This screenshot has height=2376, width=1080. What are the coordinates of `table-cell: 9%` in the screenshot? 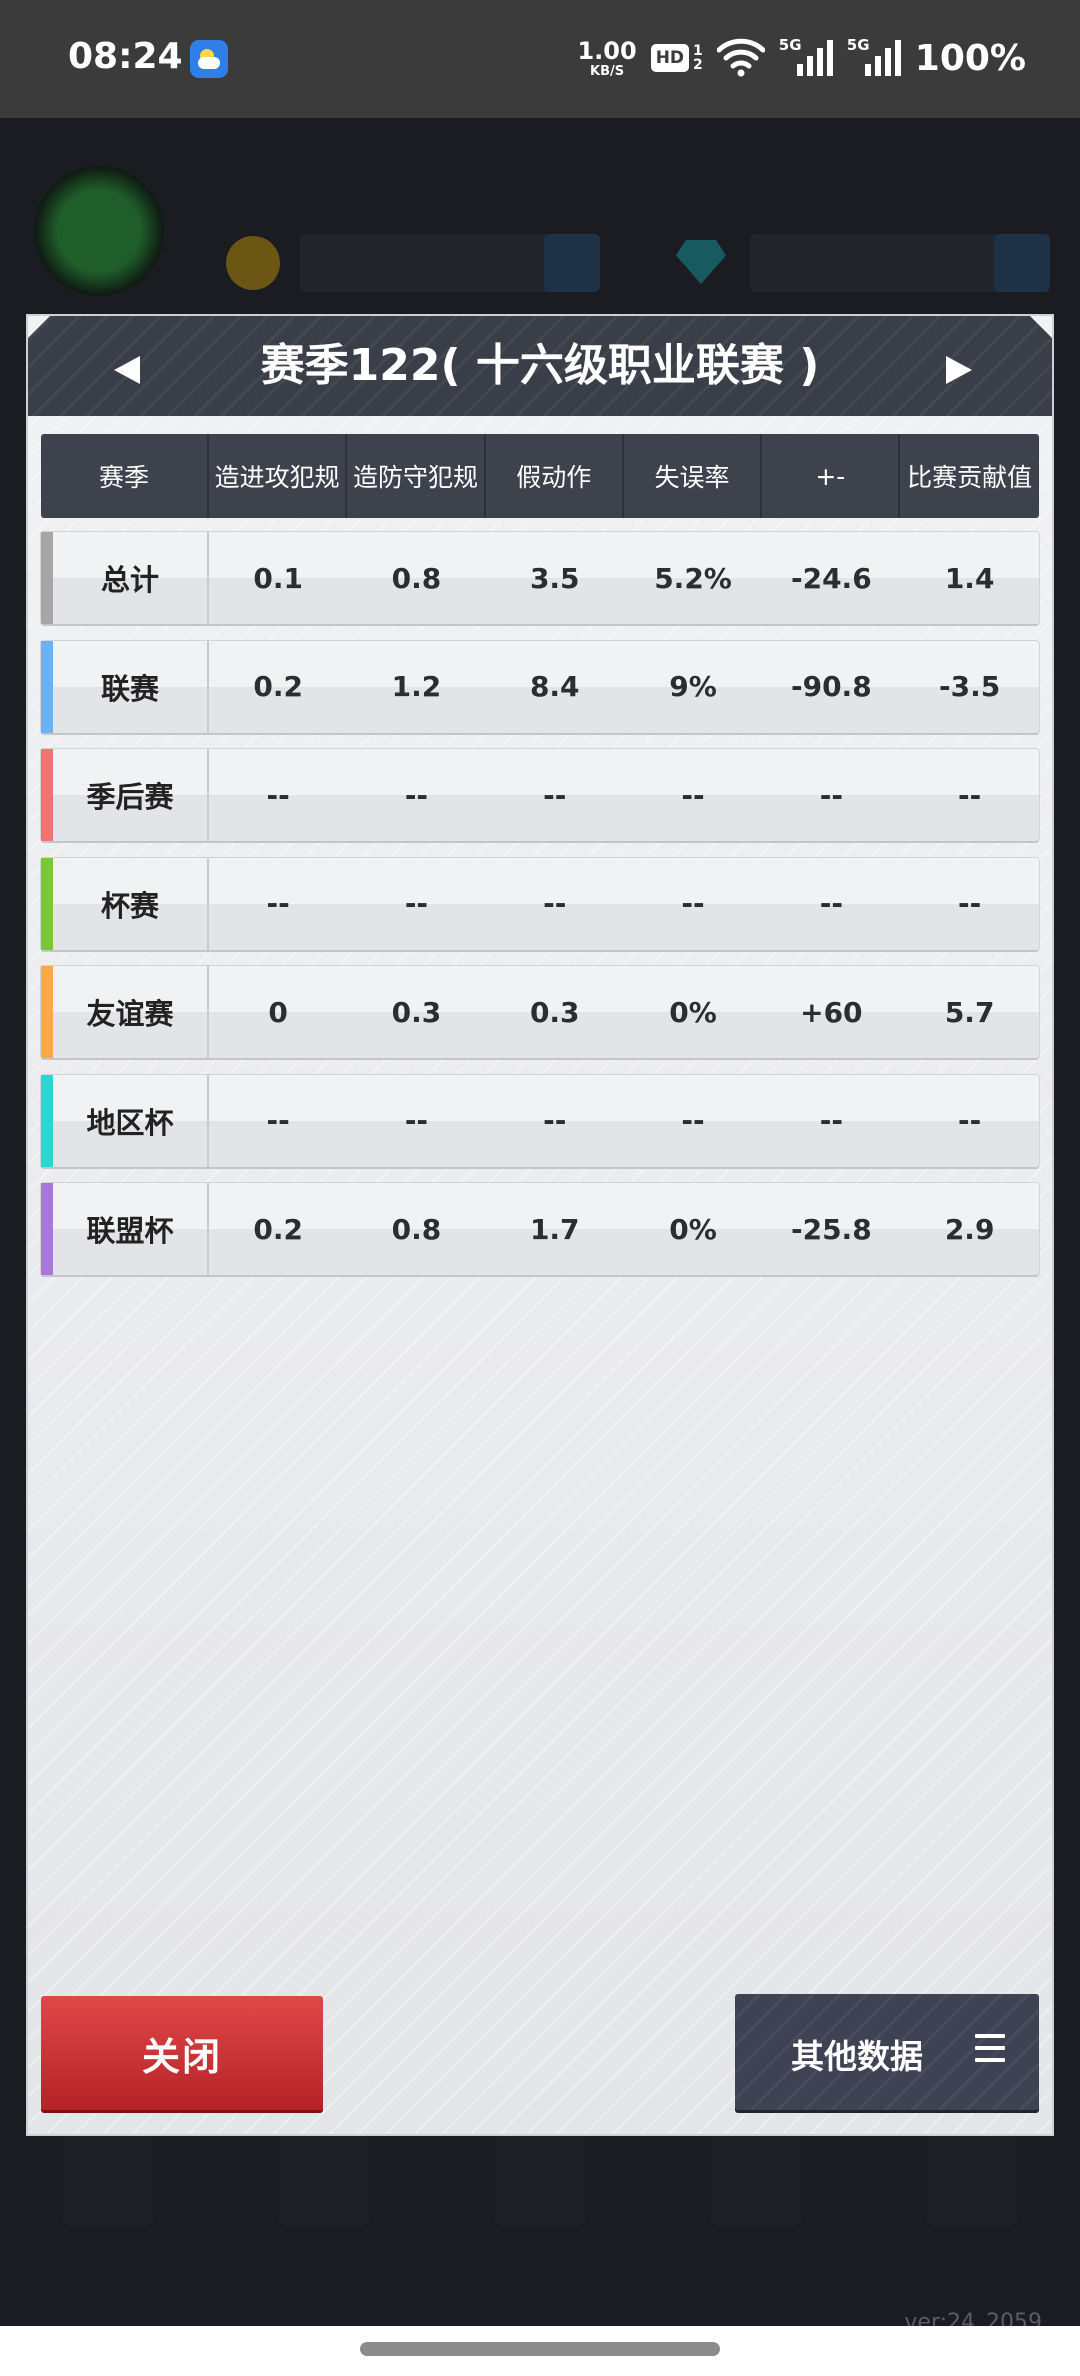 It's located at (693, 686).